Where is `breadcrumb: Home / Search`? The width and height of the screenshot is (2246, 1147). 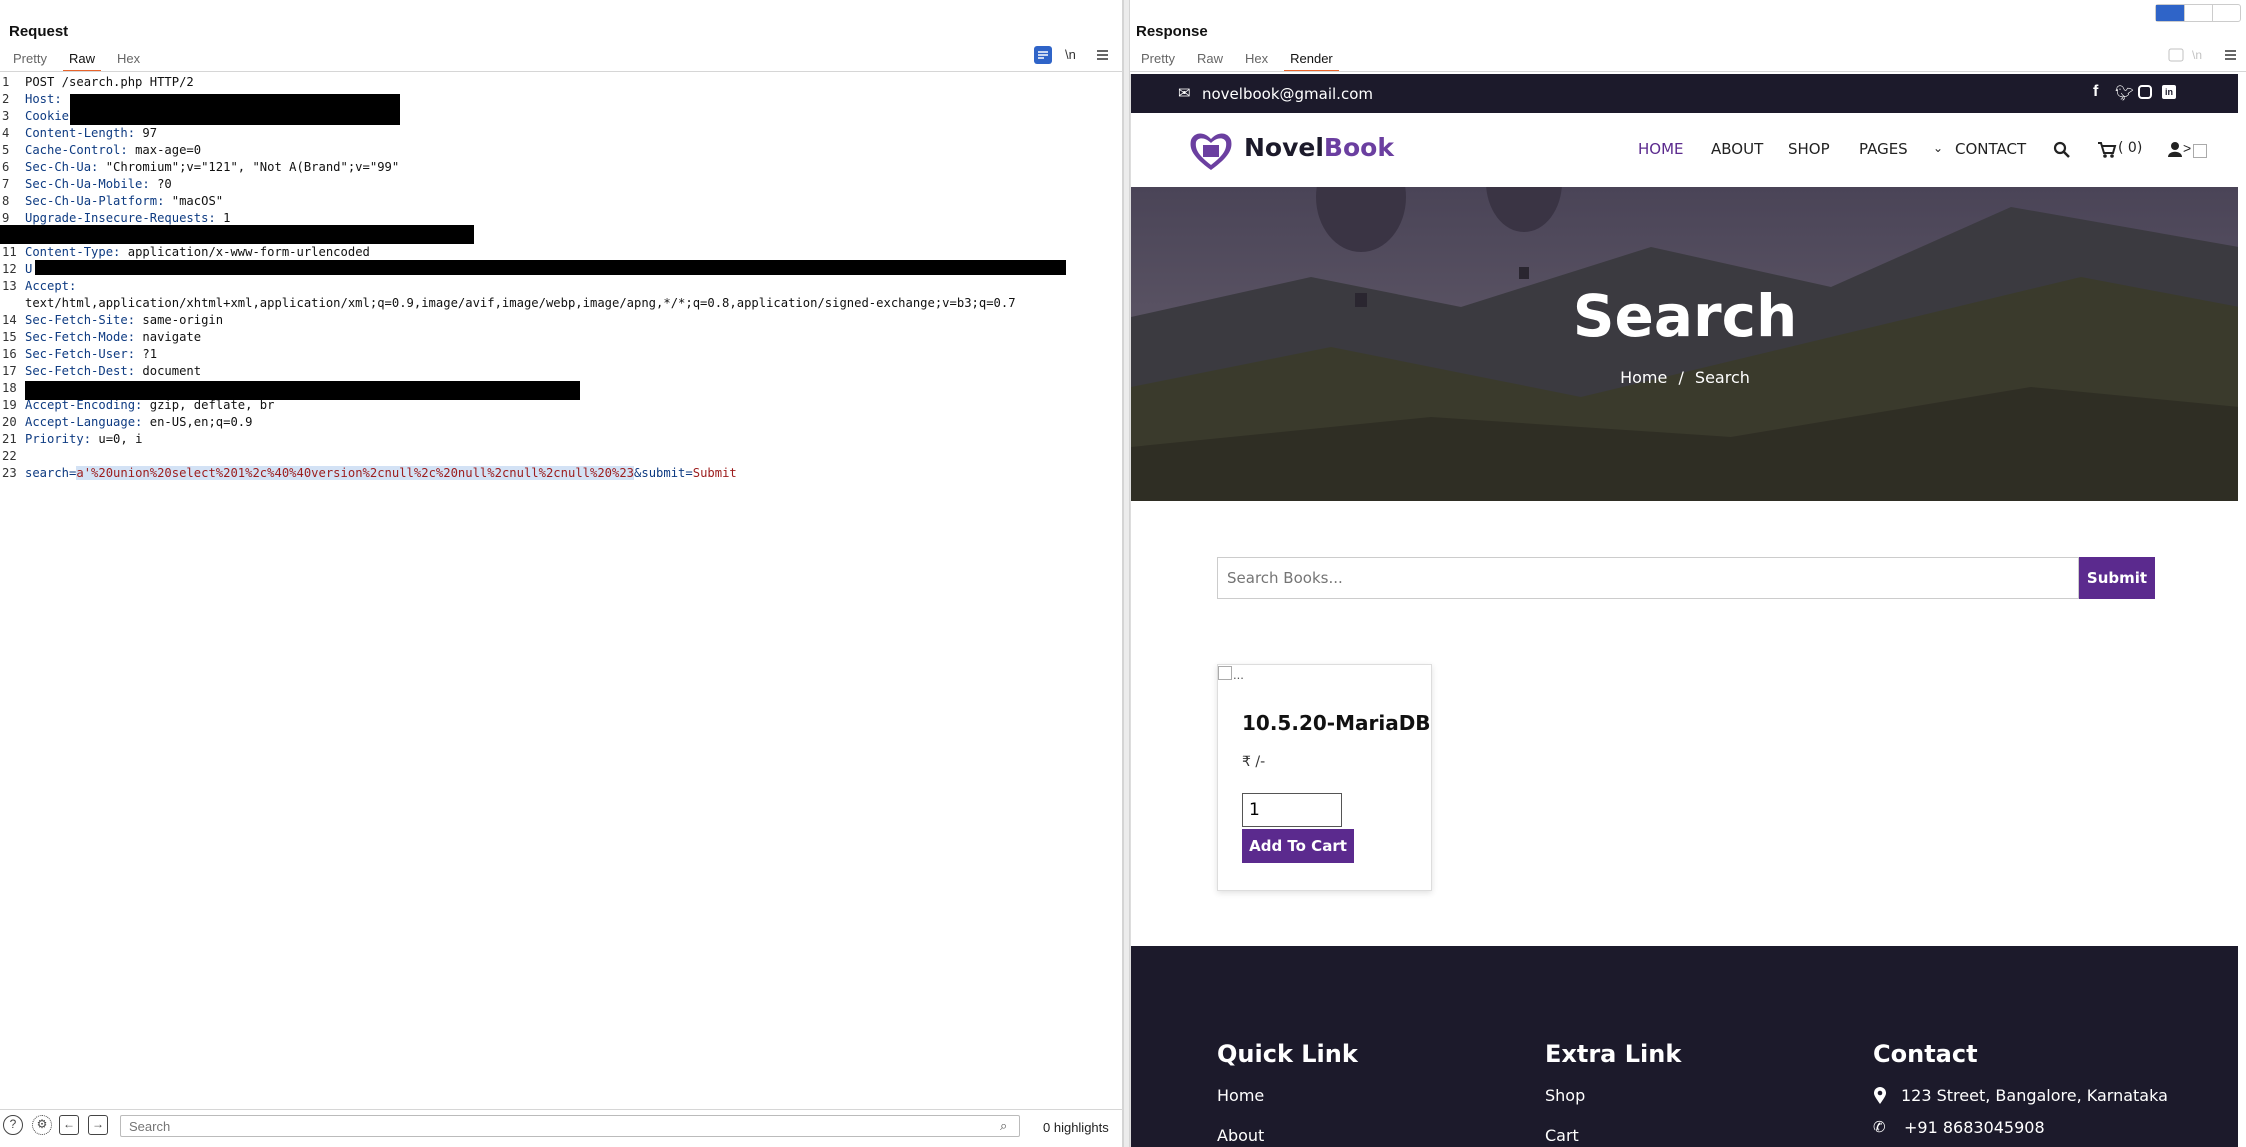
breadcrumb: Home / Search is located at coordinates (1684, 377).